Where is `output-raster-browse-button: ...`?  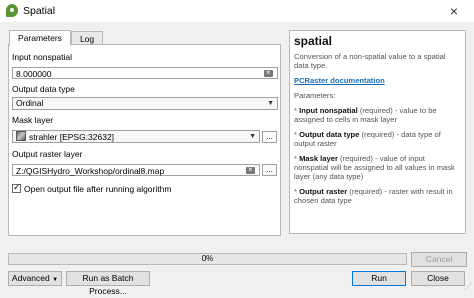 output-raster-browse-button: ... is located at coordinates (269, 170).